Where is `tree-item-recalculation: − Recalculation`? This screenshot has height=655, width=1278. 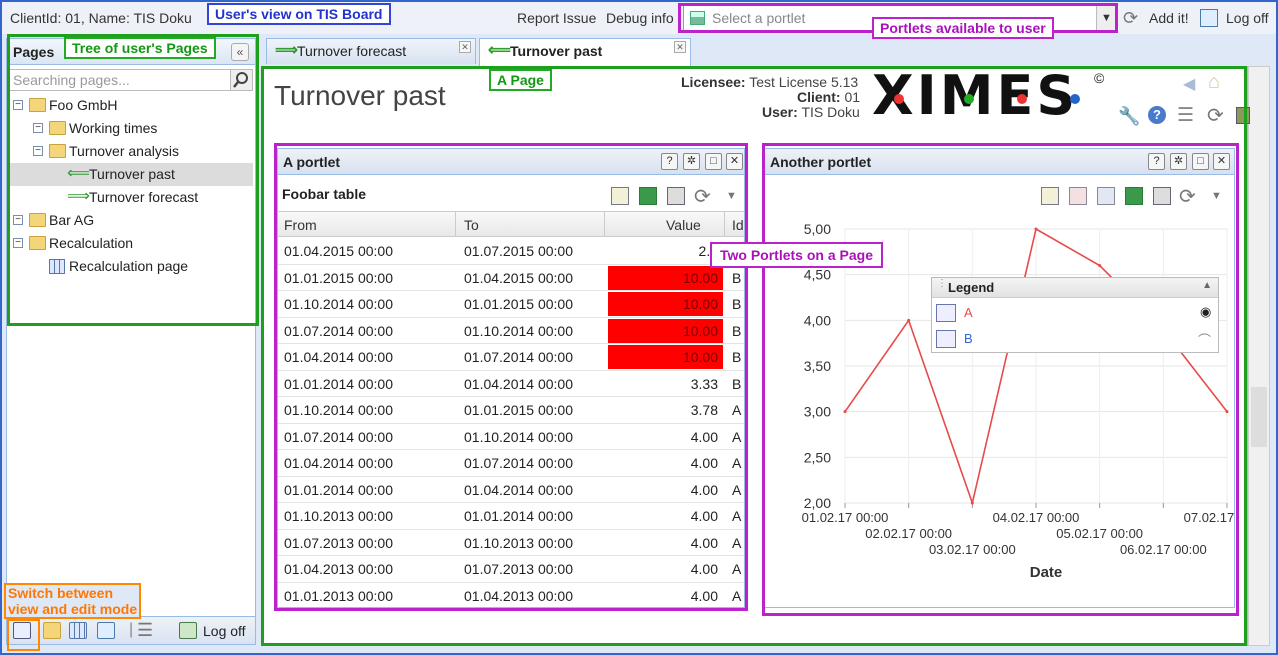 tree-item-recalculation: − Recalculation is located at coordinates (131, 243).